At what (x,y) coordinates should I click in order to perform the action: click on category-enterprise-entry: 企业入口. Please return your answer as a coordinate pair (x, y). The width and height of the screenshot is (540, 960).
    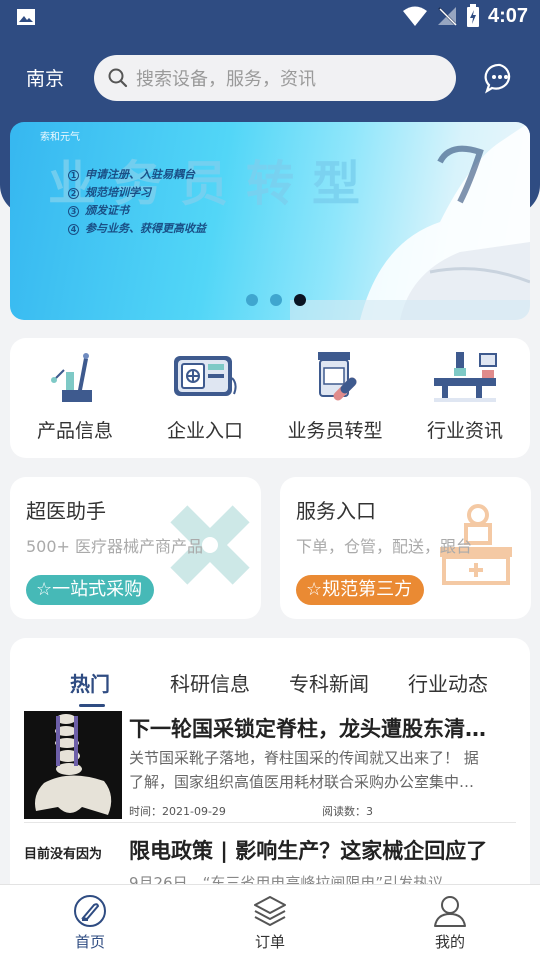
    Looking at the image, I should click on (205, 398).